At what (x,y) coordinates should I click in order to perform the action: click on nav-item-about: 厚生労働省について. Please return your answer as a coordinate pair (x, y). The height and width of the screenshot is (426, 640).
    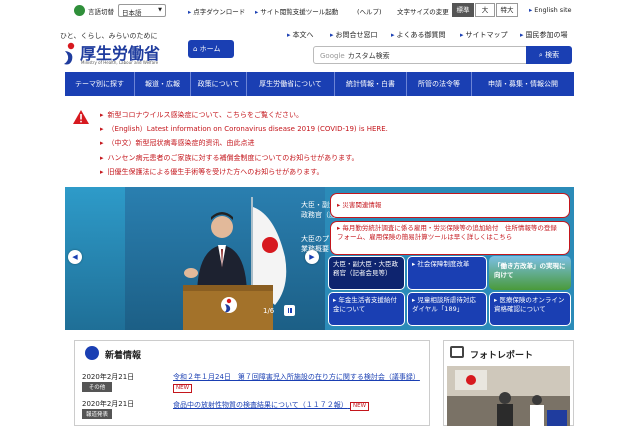
    Looking at the image, I should click on (291, 84).